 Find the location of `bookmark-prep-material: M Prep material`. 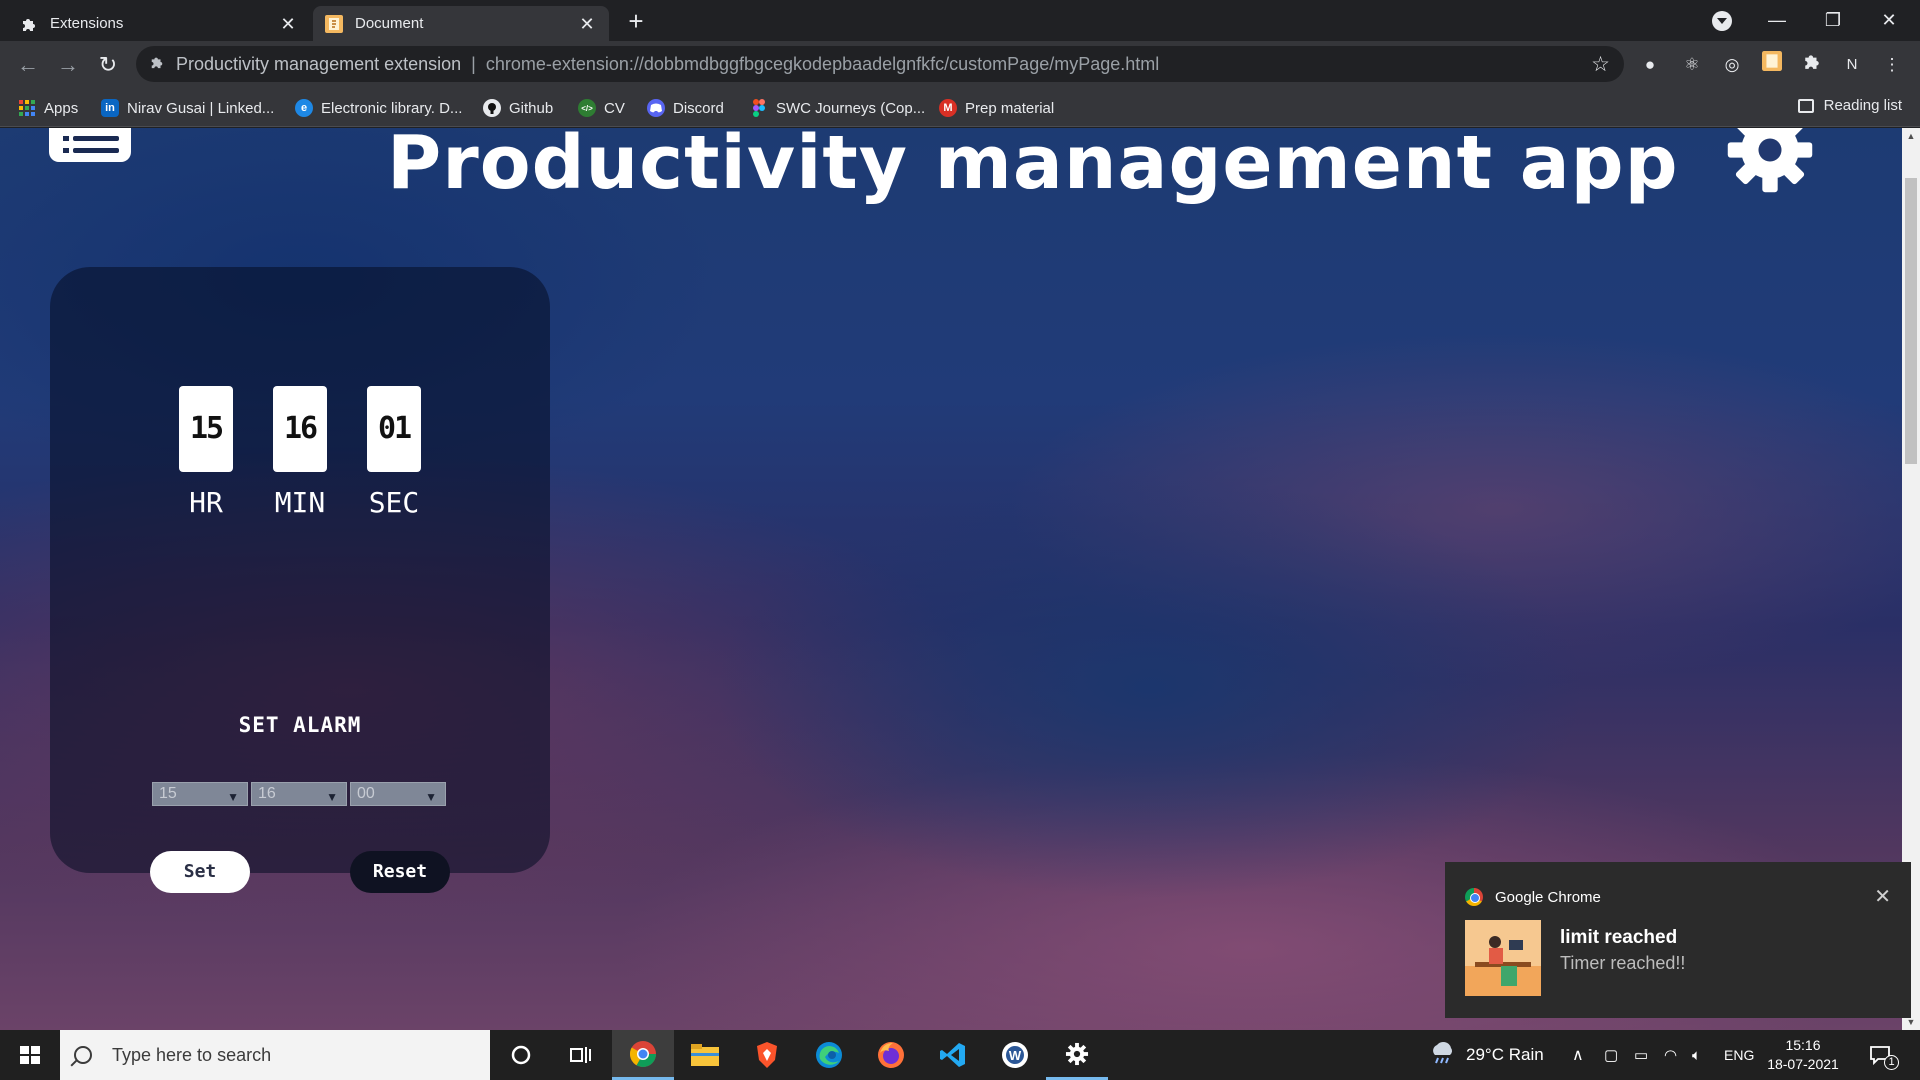

bookmark-prep-material: M Prep material is located at coordinates (996, 108).